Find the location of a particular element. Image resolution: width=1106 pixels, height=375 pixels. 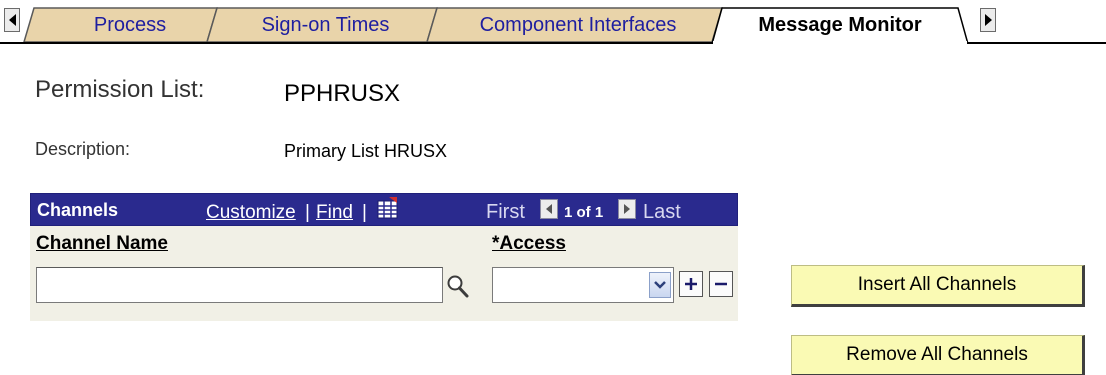

grid-view-icon is located at coordinates (389, 209).